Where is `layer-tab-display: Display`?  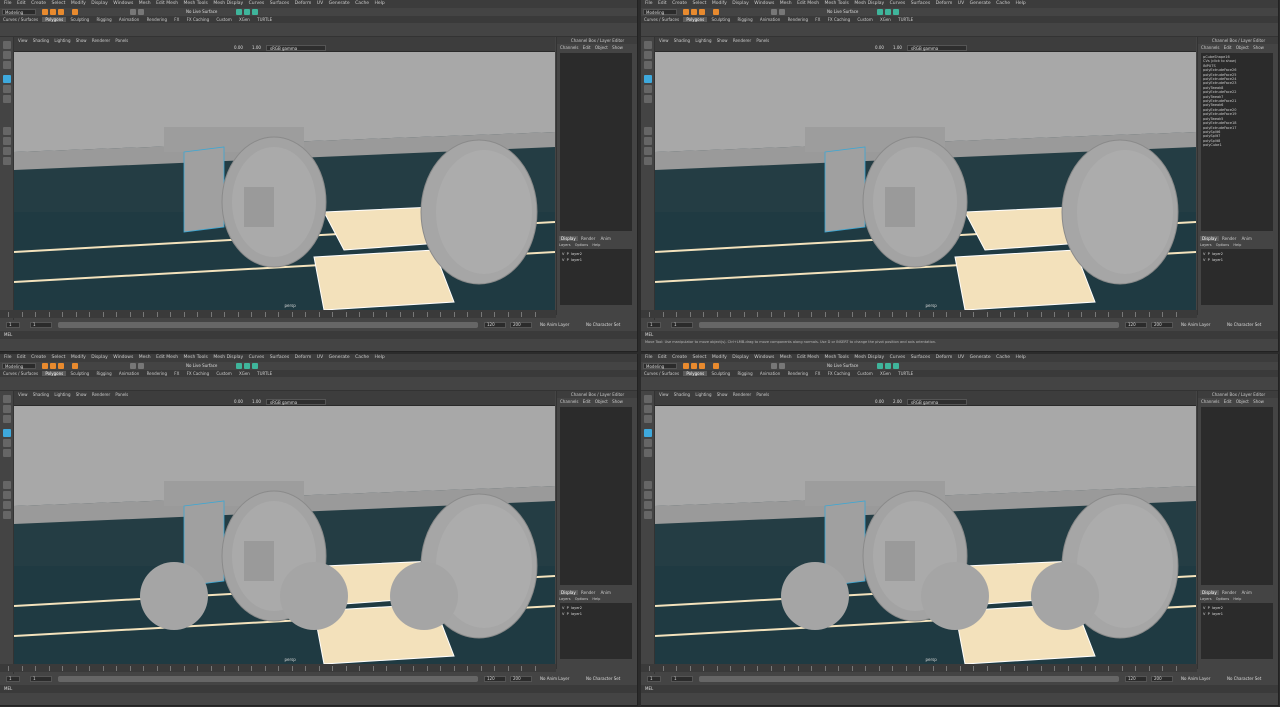
layer-tab-display: Display is located at coordinates (1209, 592).